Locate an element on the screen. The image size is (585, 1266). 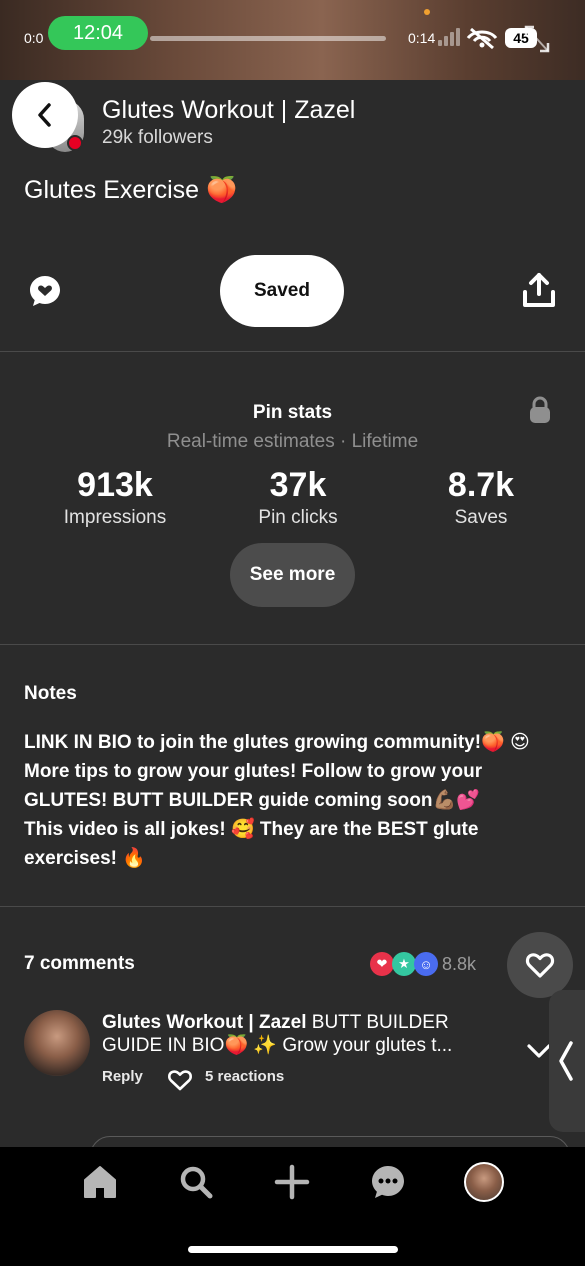
saved-button: Saved is located at coordinates (282, 291).